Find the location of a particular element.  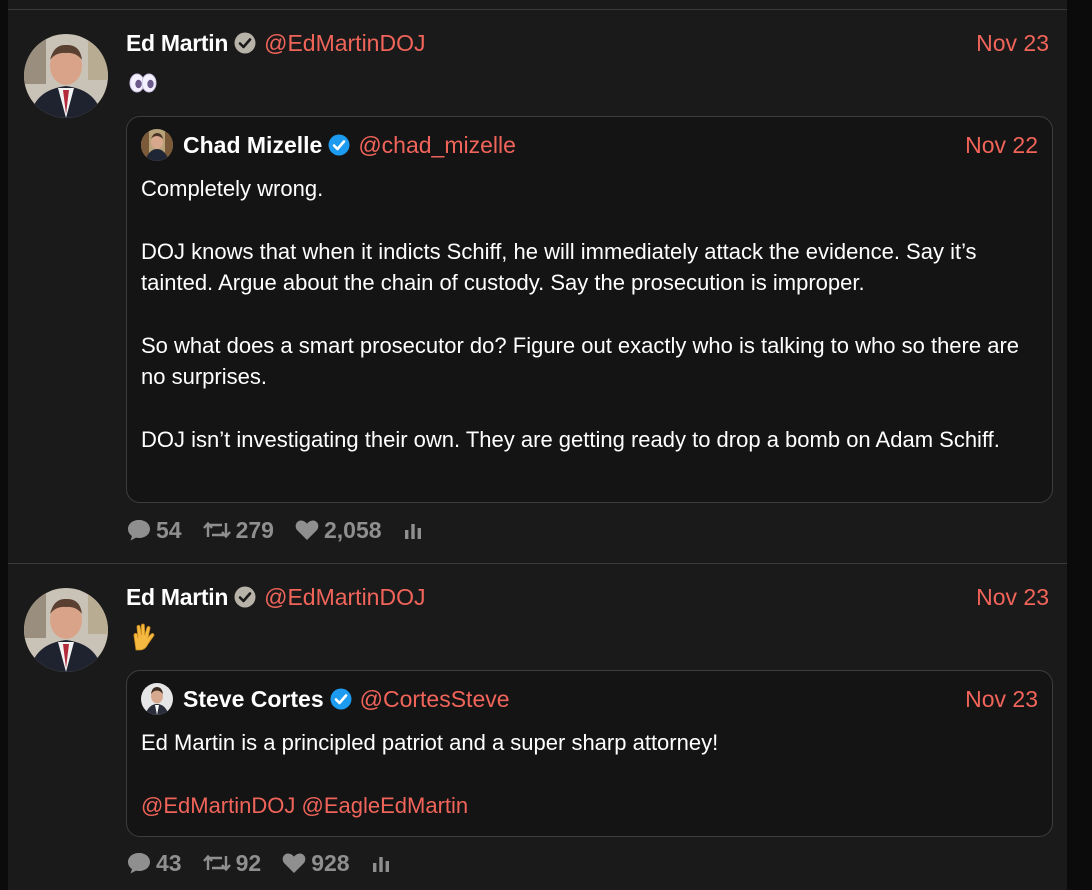

tweet-actions: 43 92 928 is located at coordinates (271, 863).